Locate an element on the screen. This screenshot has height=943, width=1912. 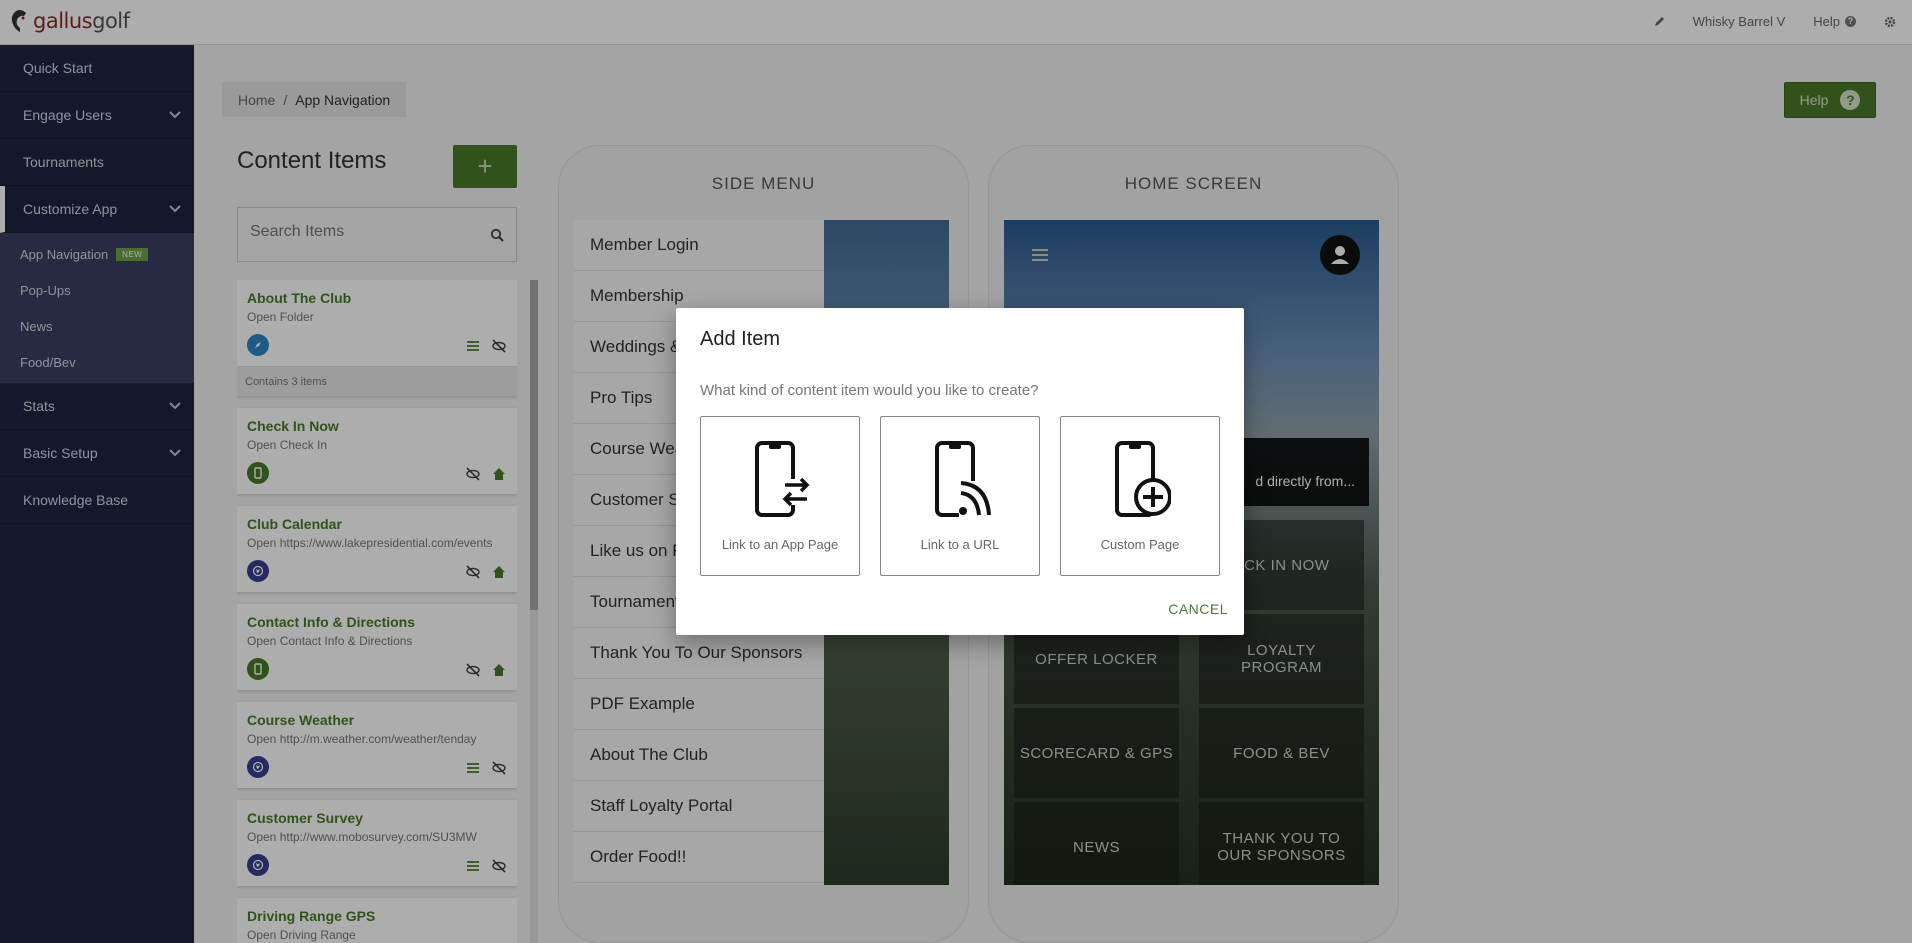
option-link-app-page: Link to an App Page is located at coordinates (780, 496).